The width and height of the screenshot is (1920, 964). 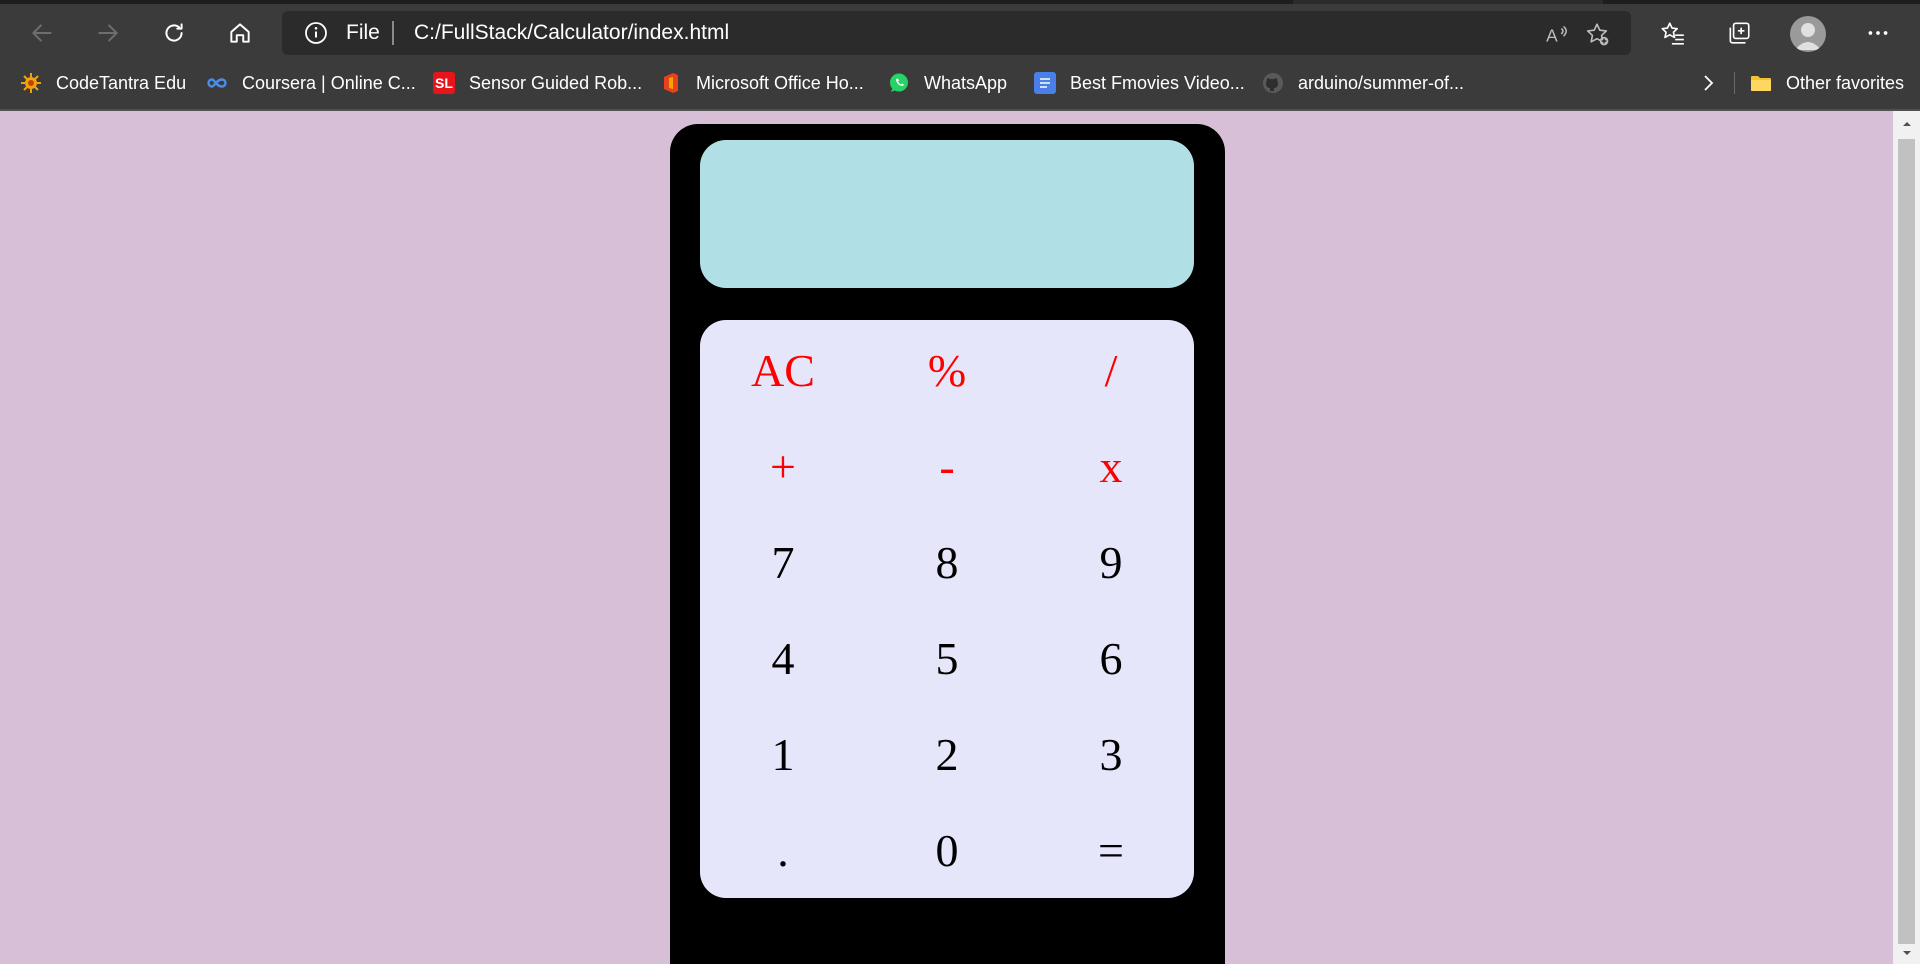 What do you see at coordinates (947, 658) in the screenshot?
I see `key-5: 5` at bounding box center [947, 658].